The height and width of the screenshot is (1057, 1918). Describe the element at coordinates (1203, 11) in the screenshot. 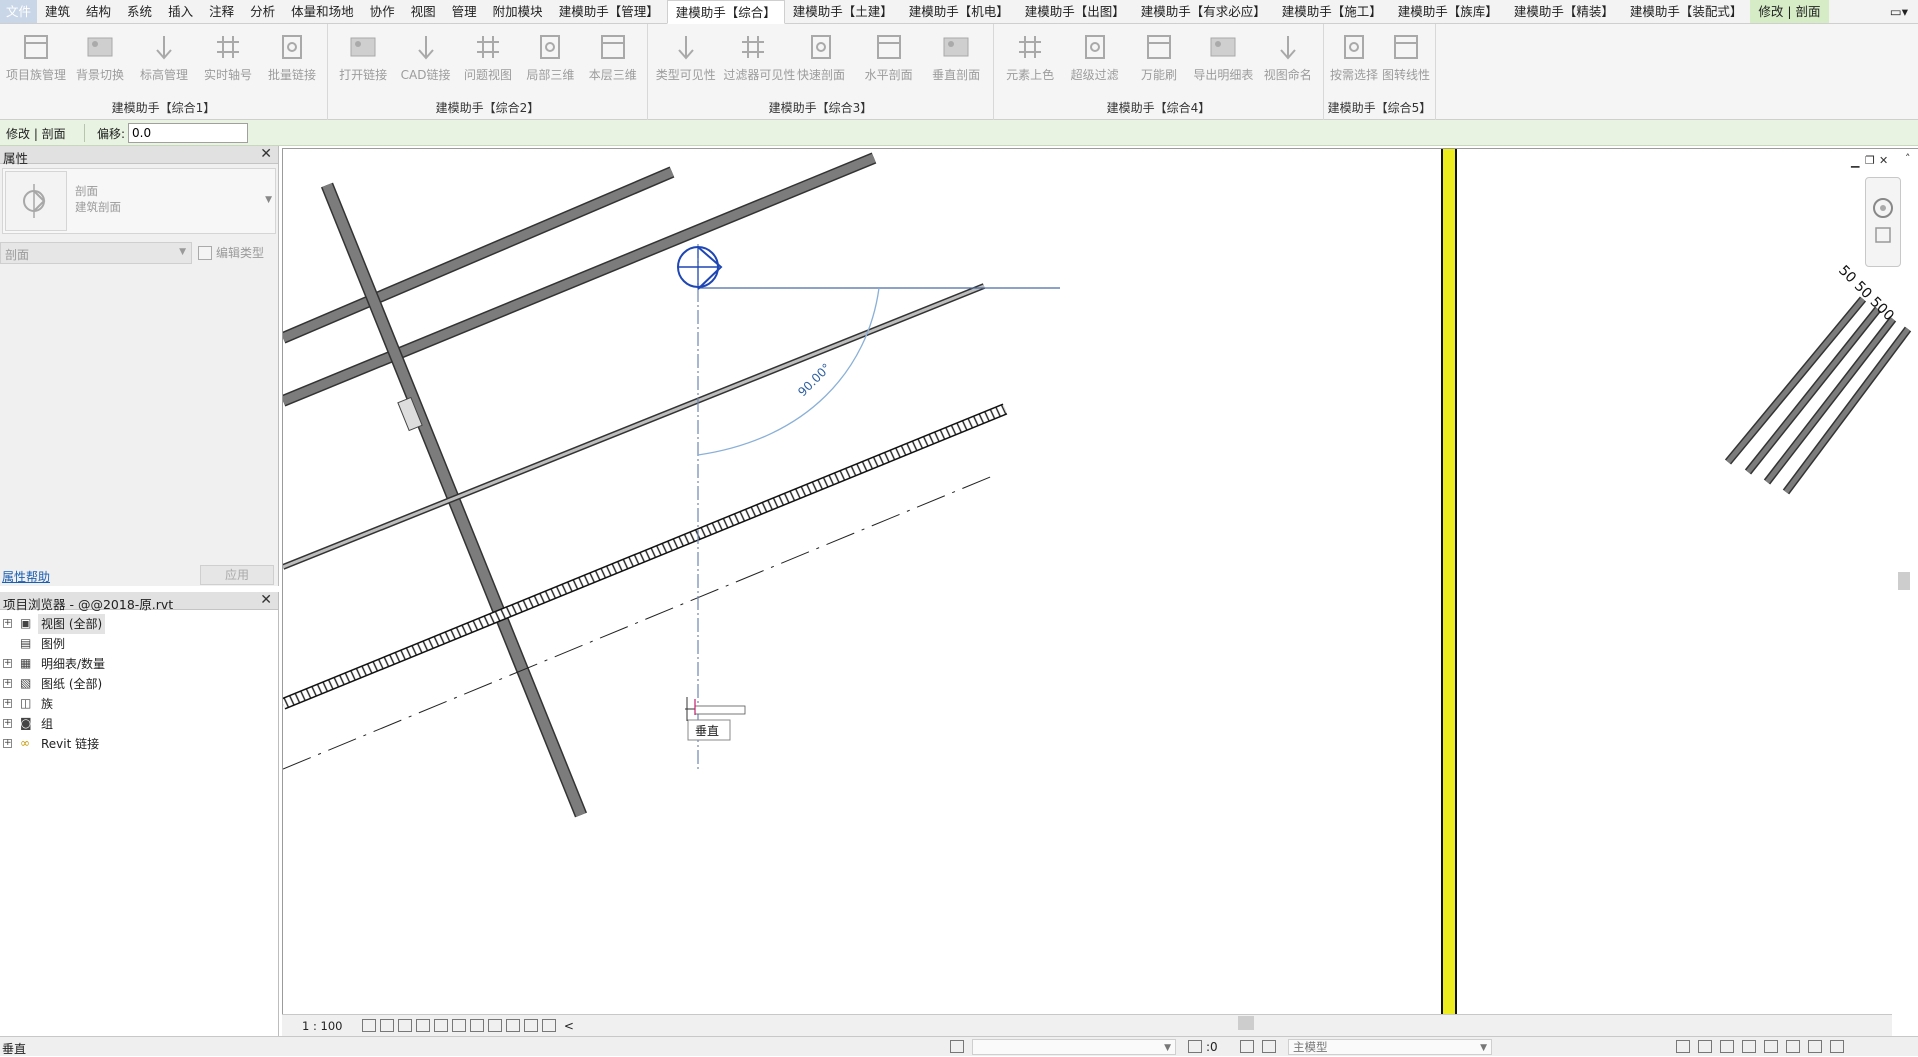

I see `tab-16: 建模助手【有求必应】` at that location.